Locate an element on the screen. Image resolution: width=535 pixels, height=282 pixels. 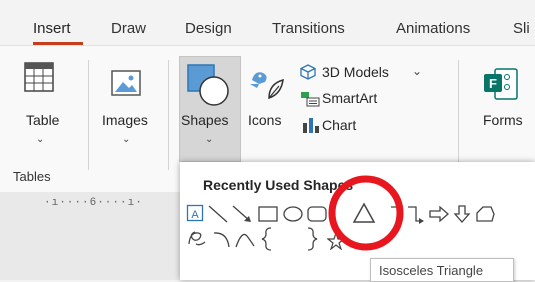
icons-button is located at coordinates (269, 108).